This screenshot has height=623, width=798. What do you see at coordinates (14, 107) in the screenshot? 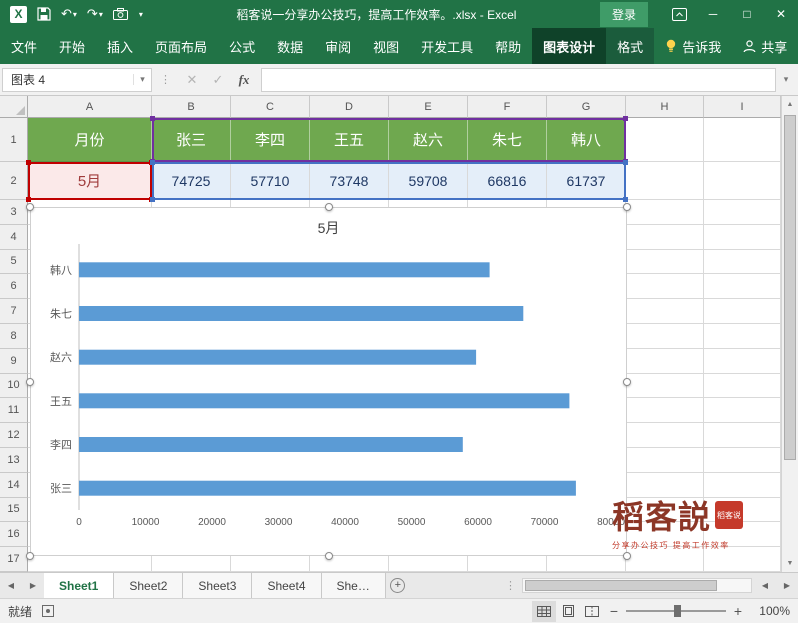
I see `select-all-corner` at bounding box center [14, 107].